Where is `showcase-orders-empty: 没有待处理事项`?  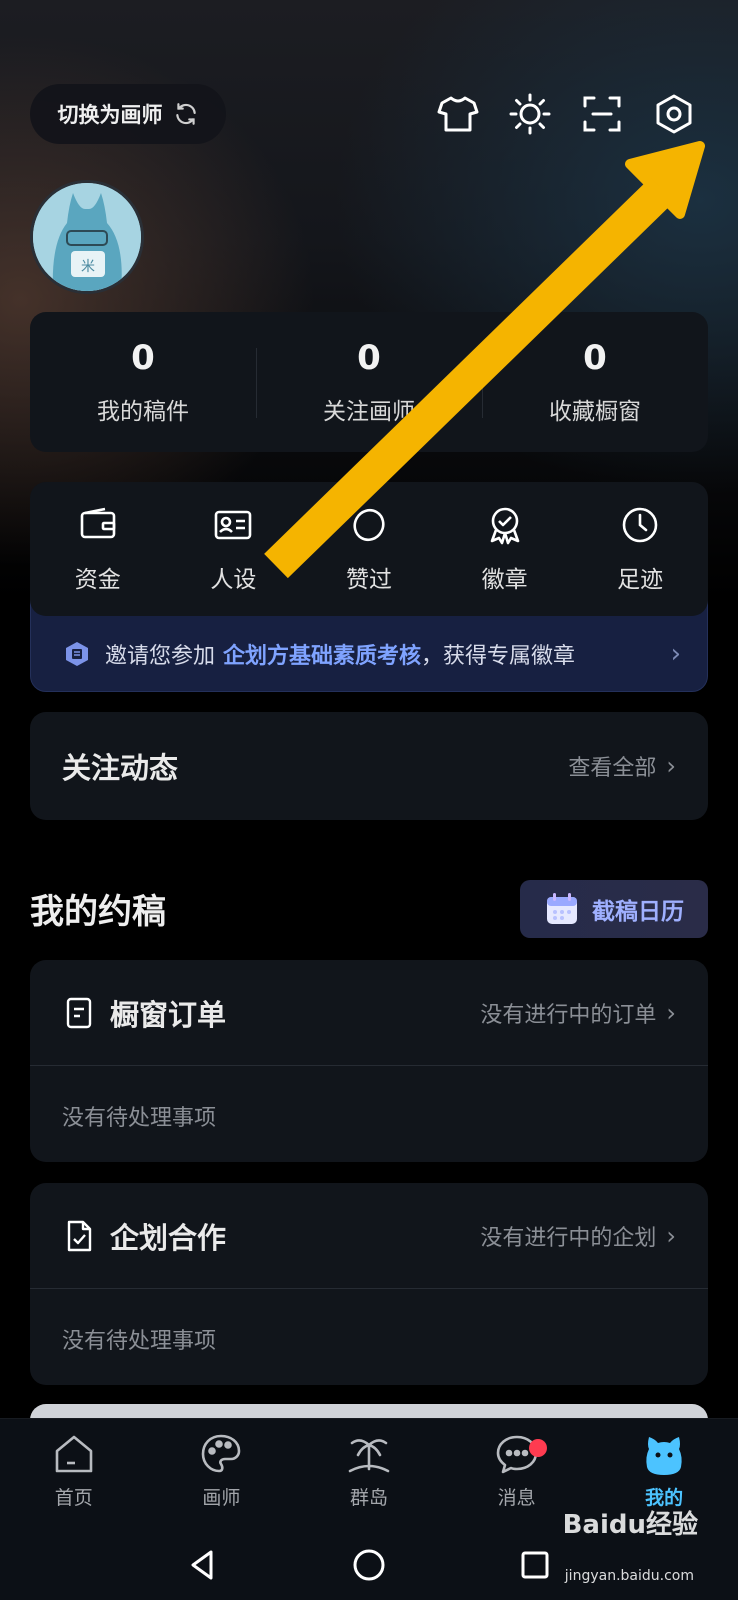
showcase-orders-empty: 没有待处理事项 is located at coordinates (139, 1118).